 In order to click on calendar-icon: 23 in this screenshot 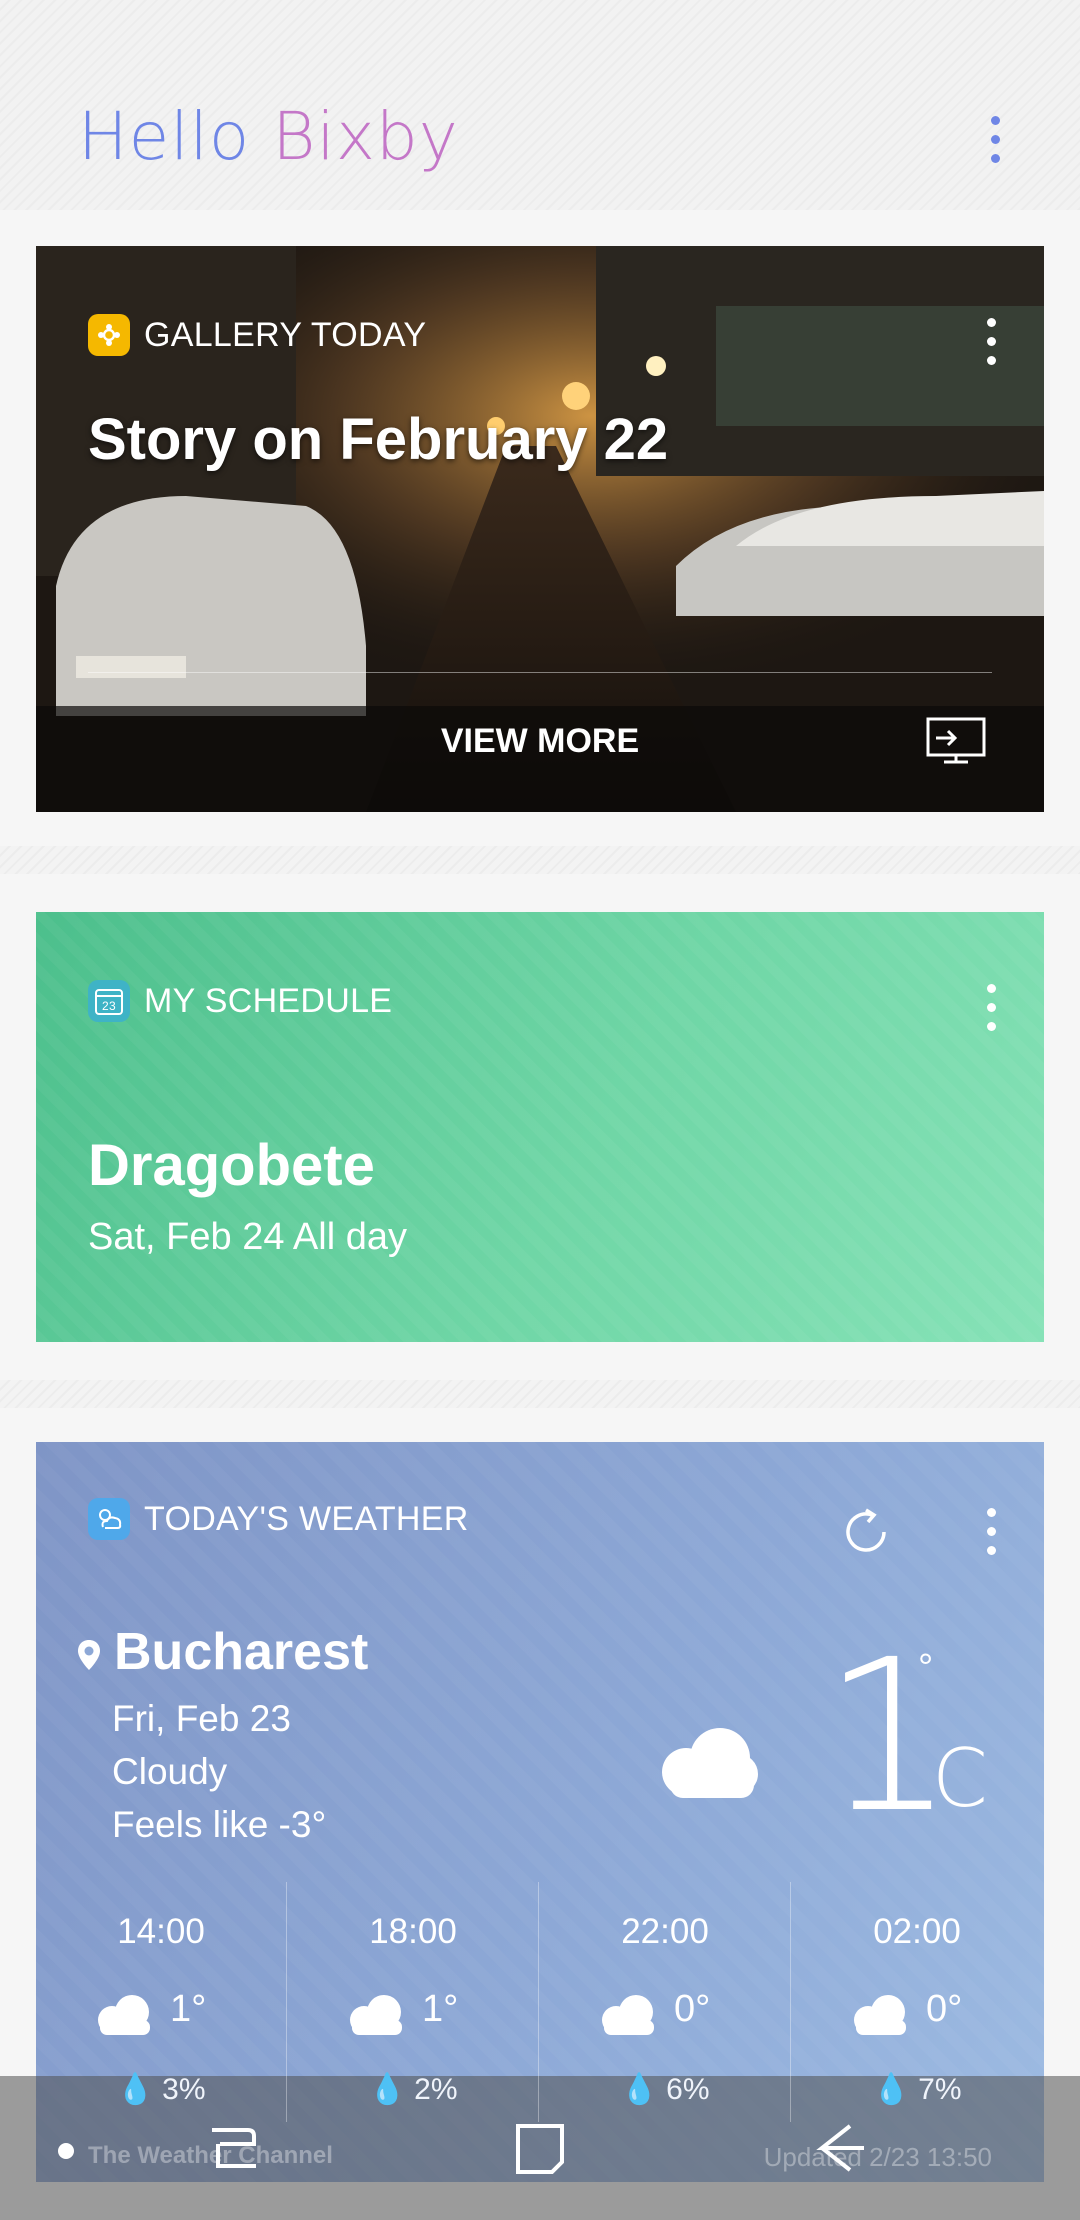, I will do `click(109, 1001)`.